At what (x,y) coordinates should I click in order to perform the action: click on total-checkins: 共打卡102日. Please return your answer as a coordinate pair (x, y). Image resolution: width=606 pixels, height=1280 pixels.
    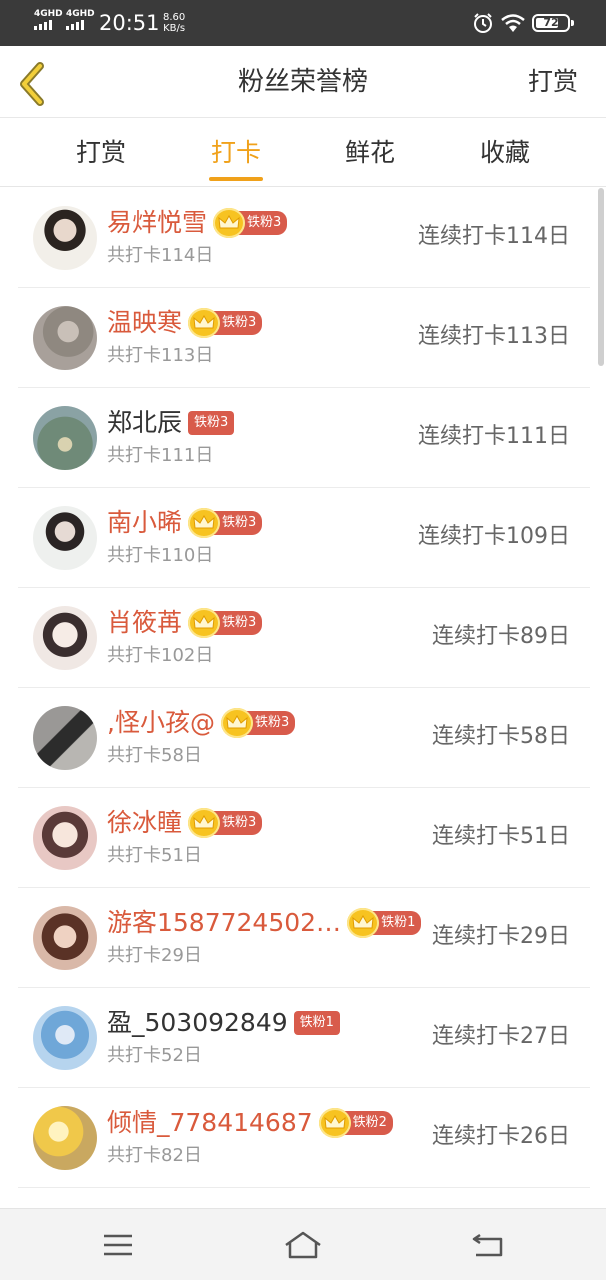
    Looking at the image, I should click on (160, 655).